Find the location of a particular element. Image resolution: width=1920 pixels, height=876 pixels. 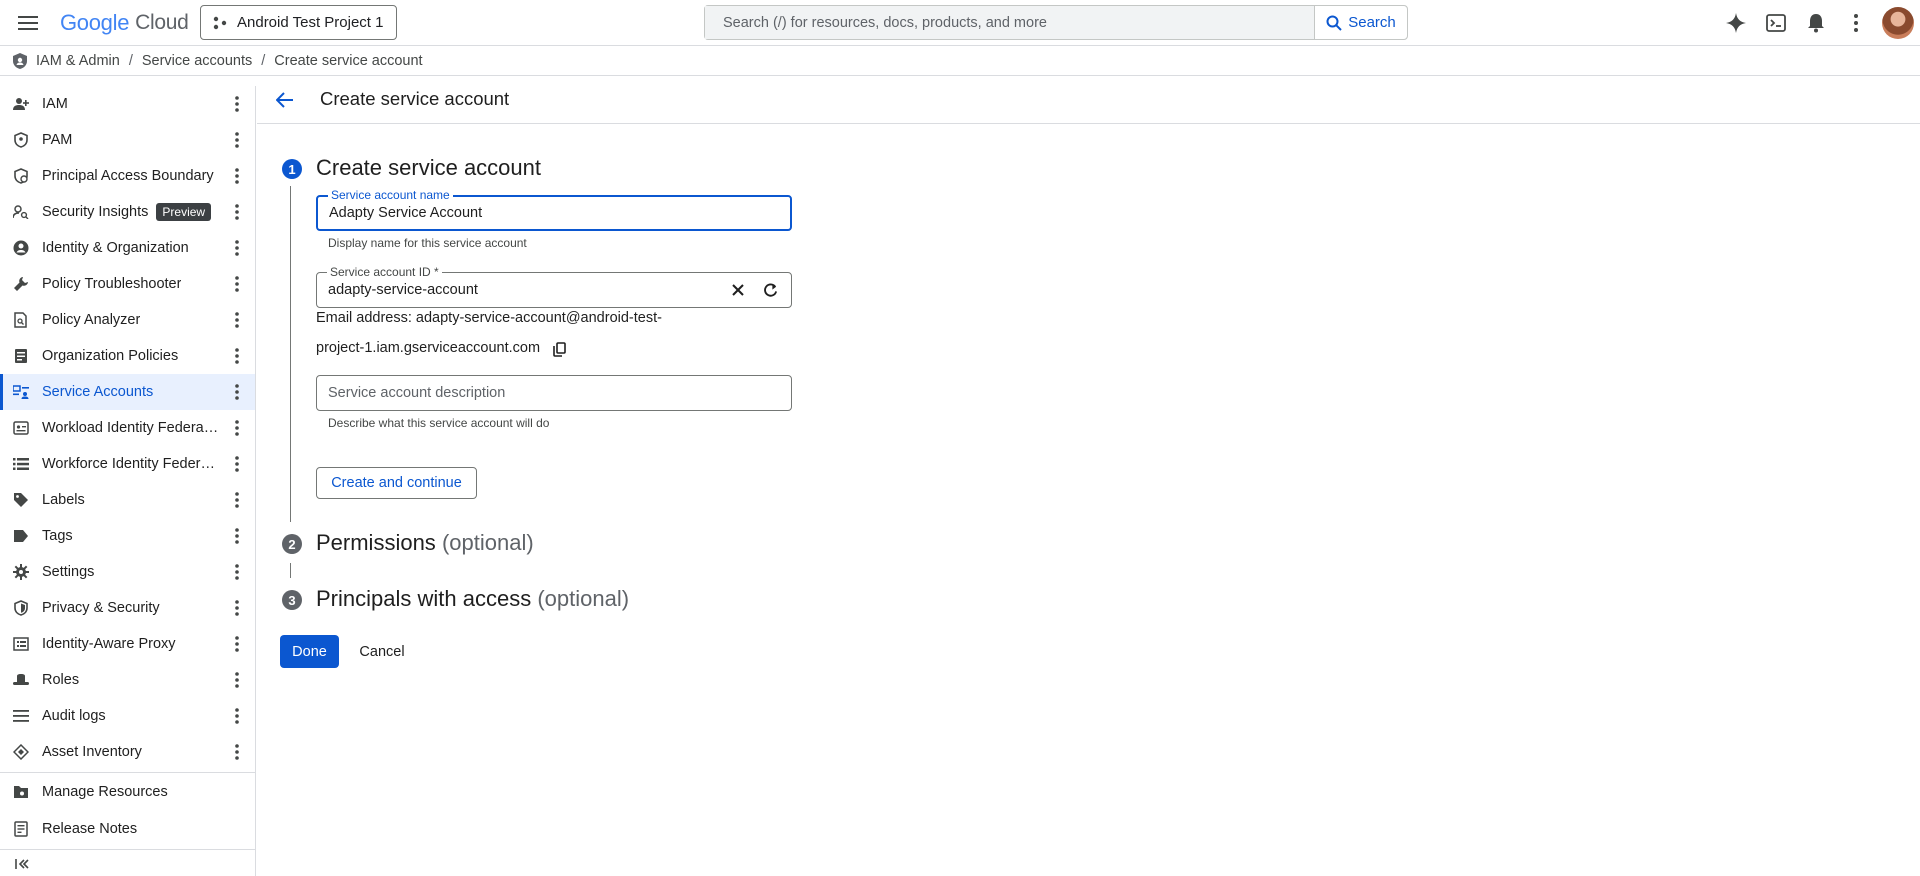

sidebar-item-label: Organization Policies is located at coordinates (110, 356).